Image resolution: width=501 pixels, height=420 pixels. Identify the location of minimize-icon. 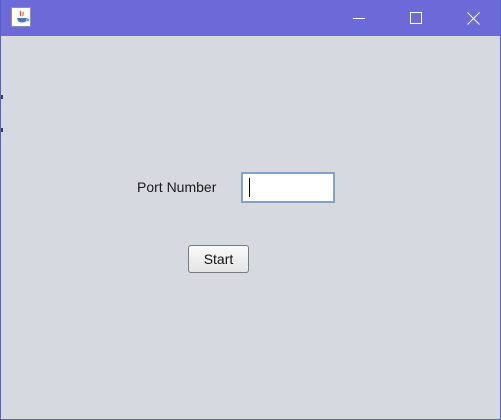
(359, 18).